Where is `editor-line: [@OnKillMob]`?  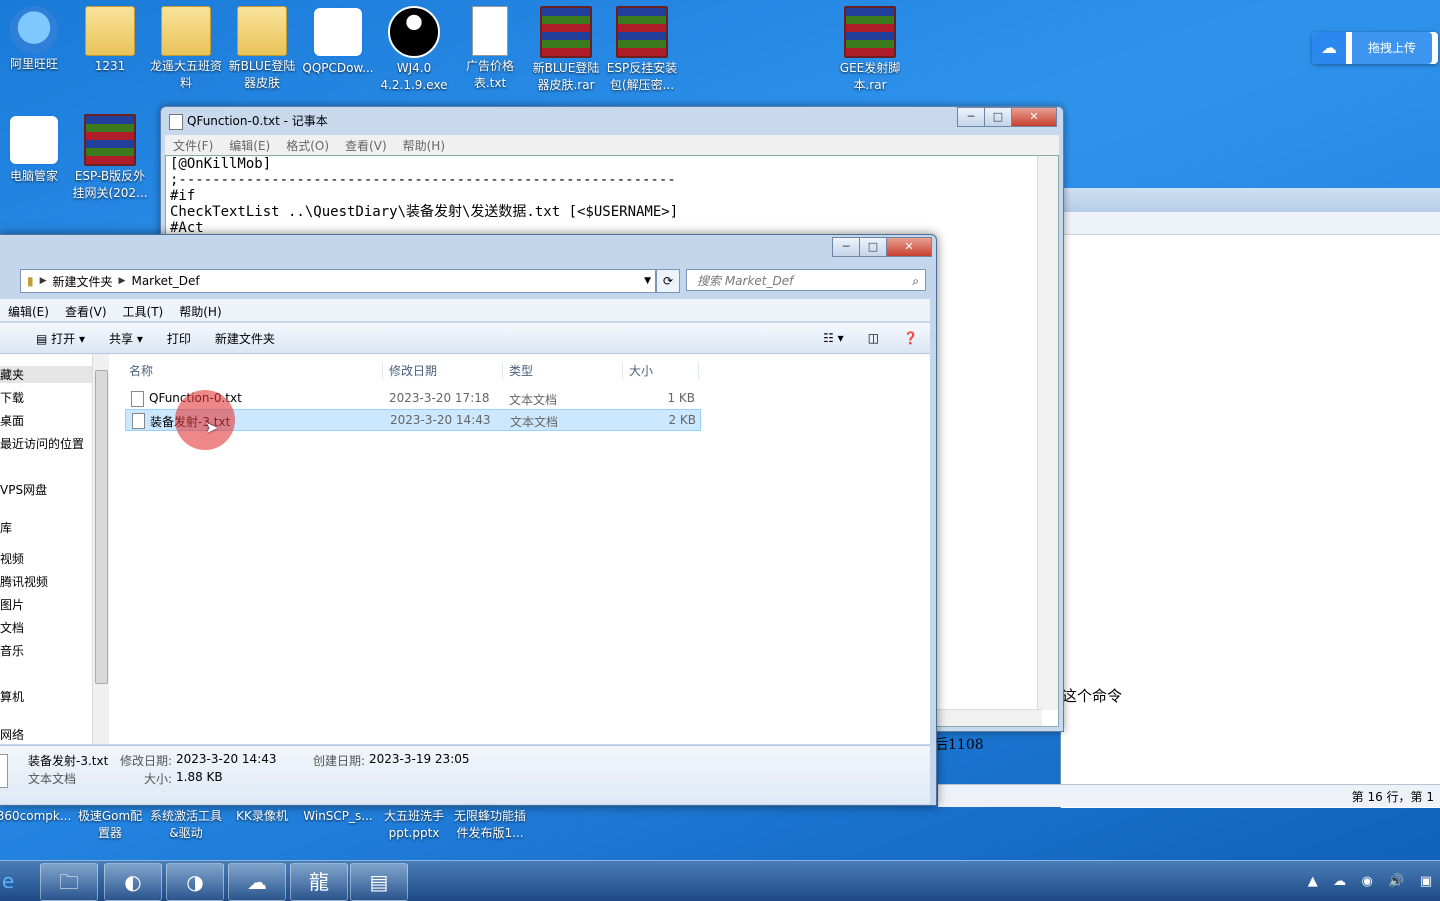
editor-line: [@OnKillMob] is located at coordinates (221, 164).